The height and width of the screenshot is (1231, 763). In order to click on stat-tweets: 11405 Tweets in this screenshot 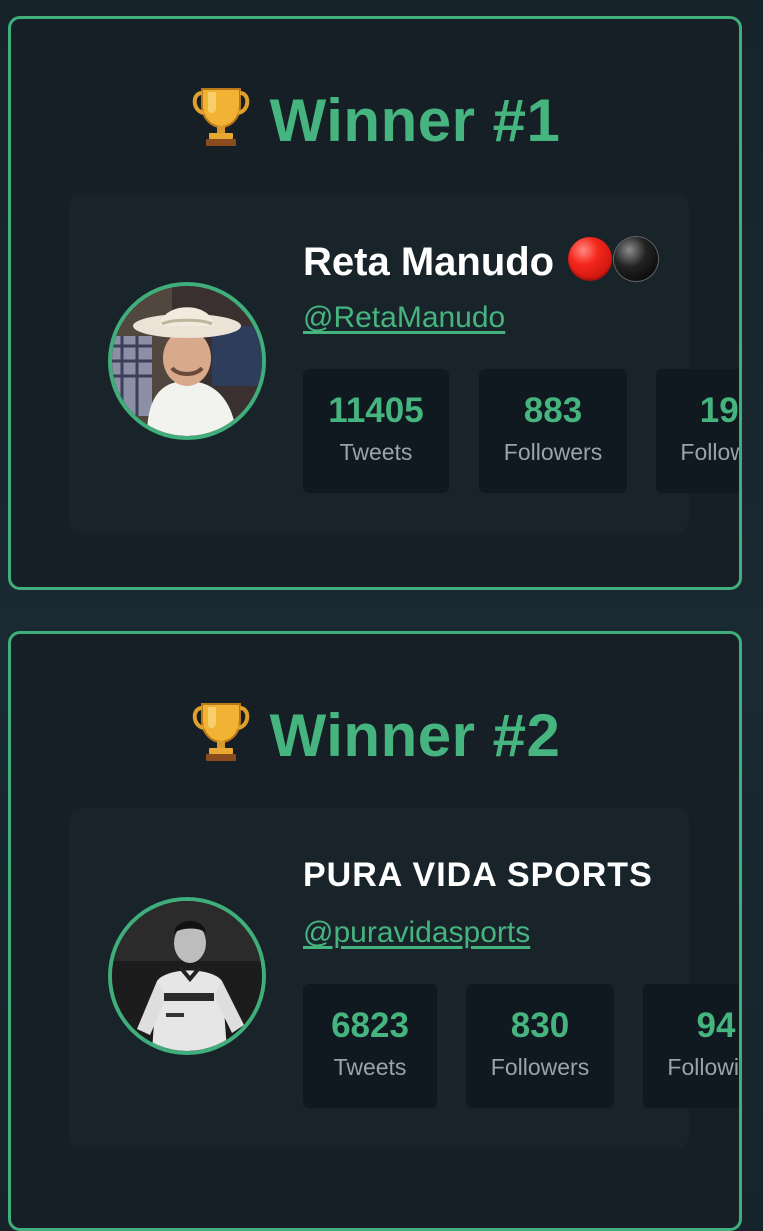, I will do `click(376, 431)`.